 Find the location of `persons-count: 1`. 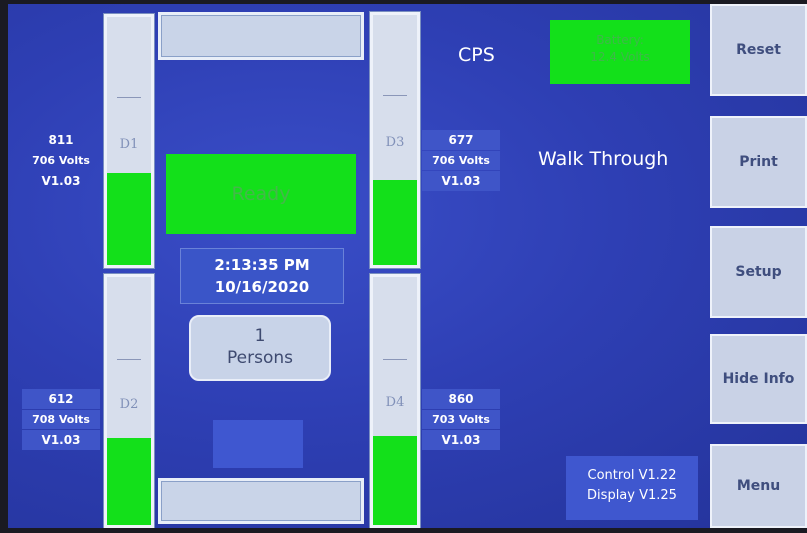

persons-count: 1 is located at coordinates (260, 336).